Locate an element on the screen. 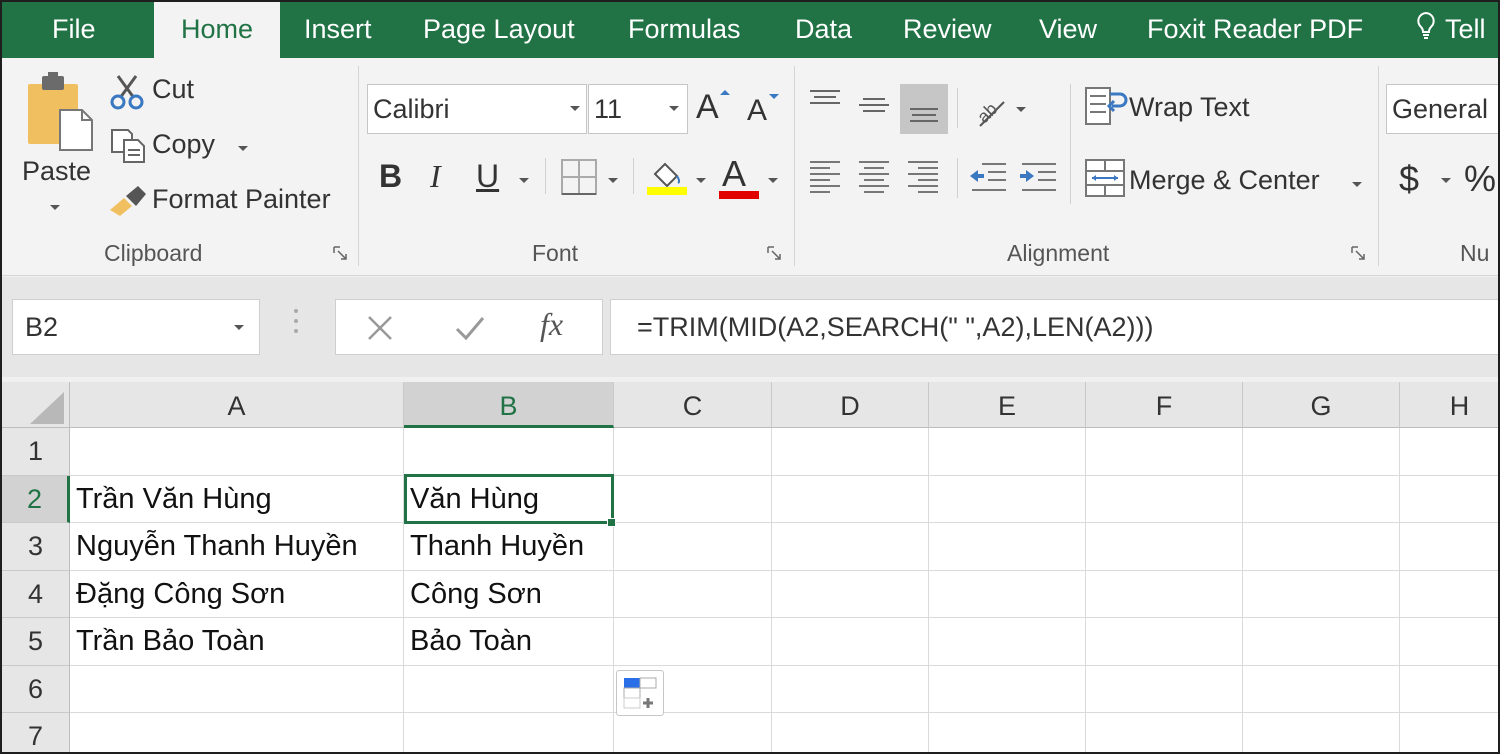 The image size is (1500, 754). decrease-indent-icon is located at coordinates (988, 176).